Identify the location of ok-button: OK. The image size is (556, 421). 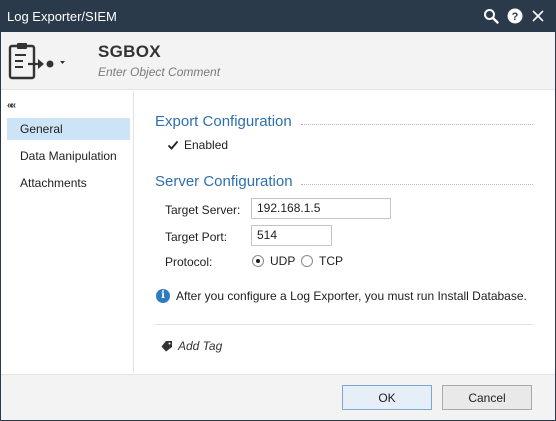
(387, 397).